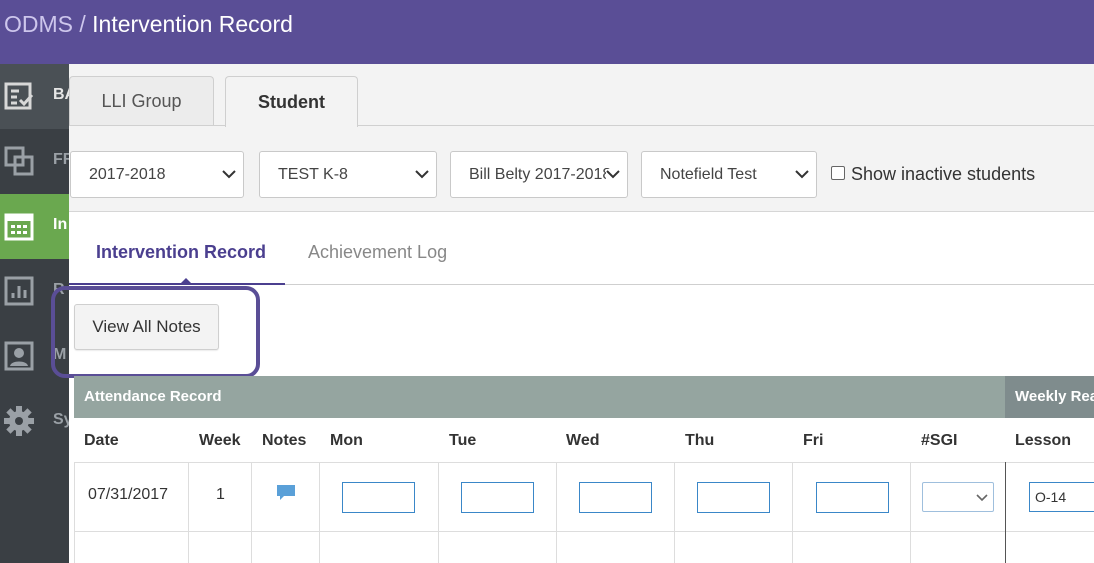 This screenshot has width=1094, height=563. I want to click on breadcrumb: ODMS / Intervention Record, so click(148, 24).